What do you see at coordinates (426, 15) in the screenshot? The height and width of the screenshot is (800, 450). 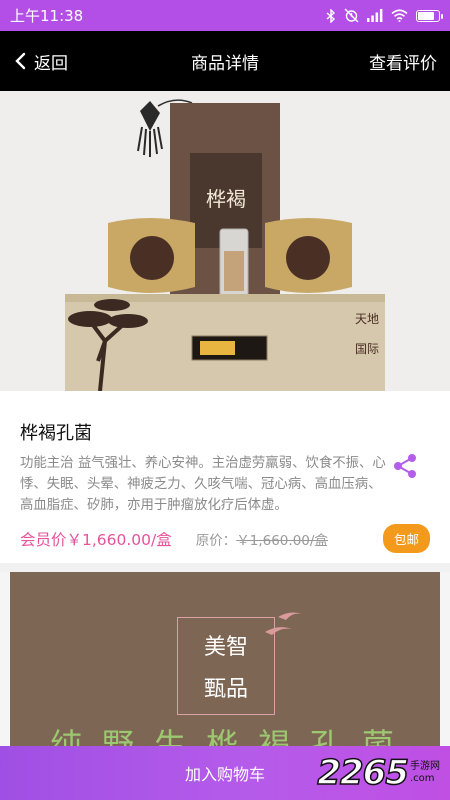 I see `battery-level` at bounding box center [426, 15].